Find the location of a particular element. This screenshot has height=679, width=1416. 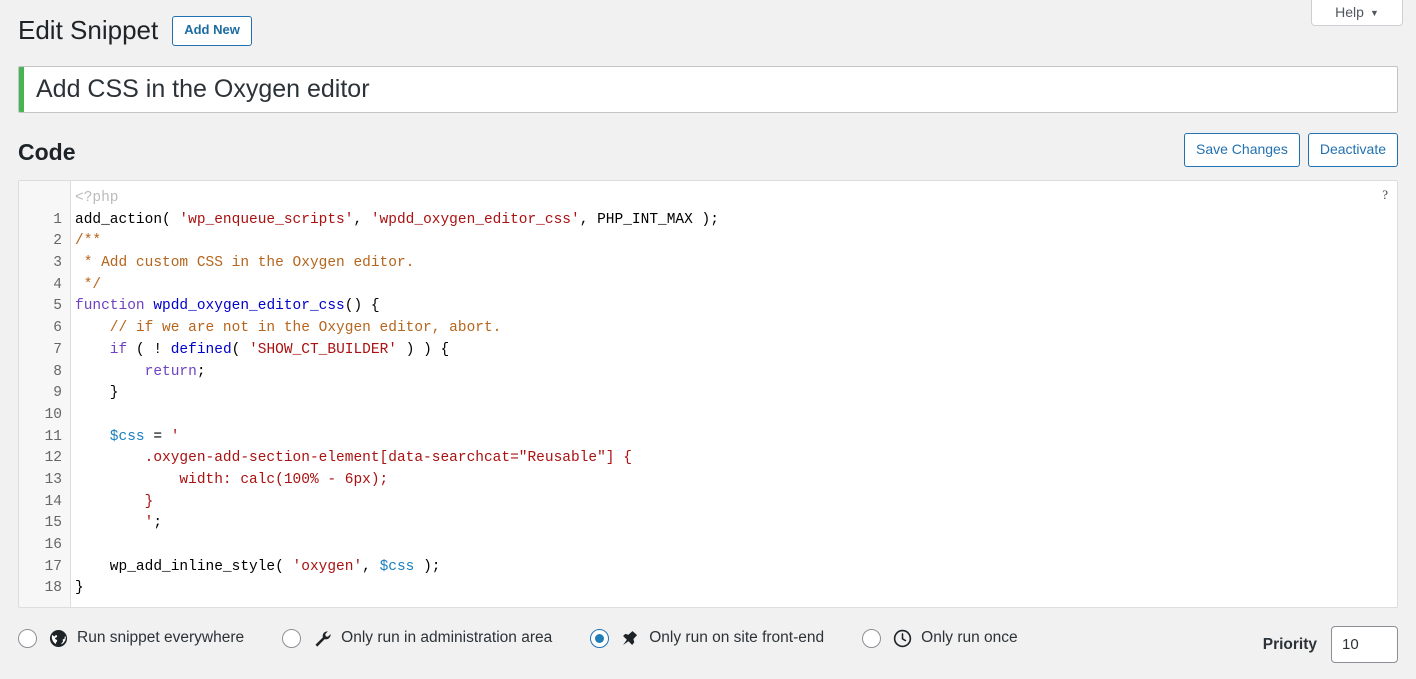

scope-option-label: Only run once is located at coordinates (969, 637).